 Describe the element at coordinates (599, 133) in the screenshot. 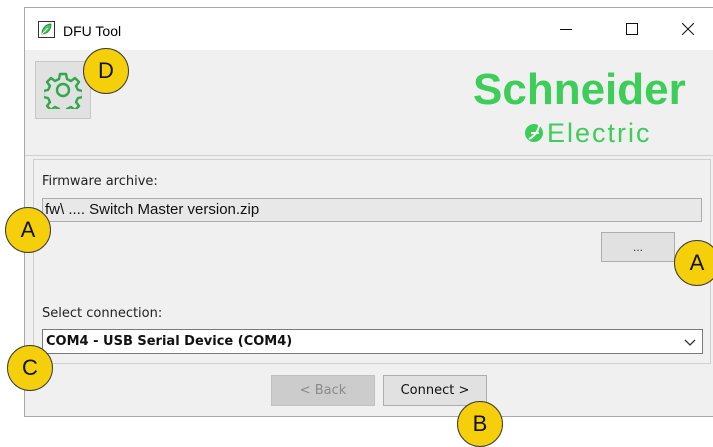

I see `logo-brand-bottom: Electric` at that location.